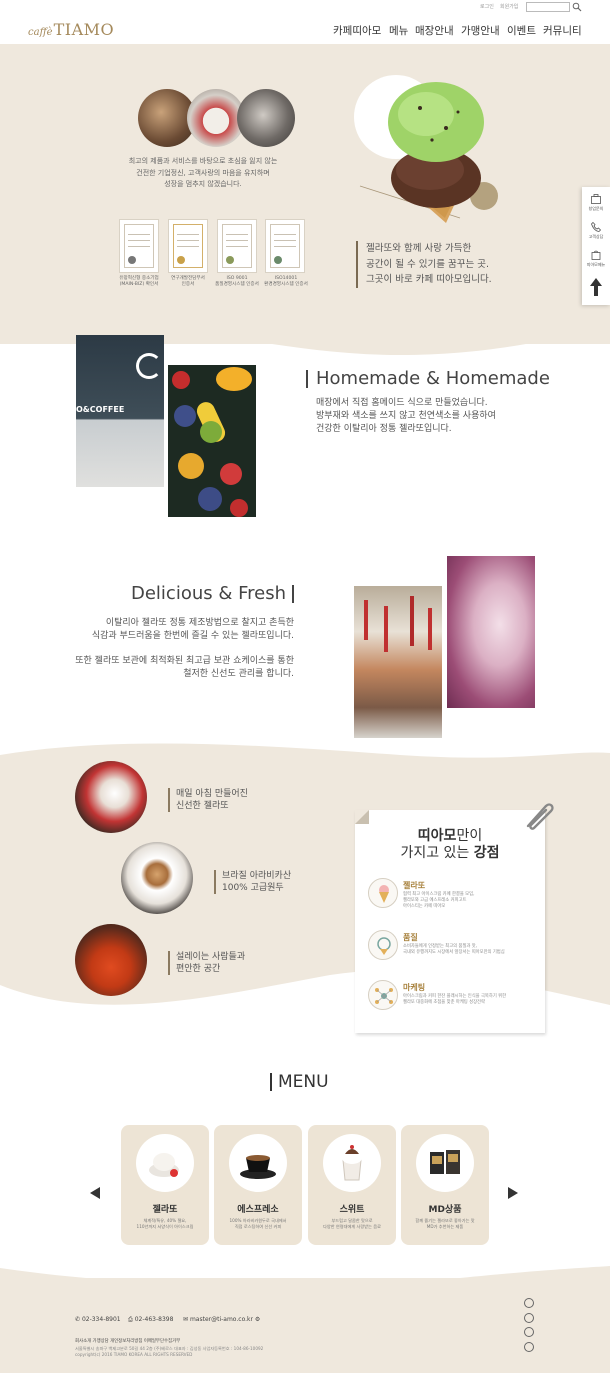 The image size is (610, 1373). Describe the element at coordinates (480, 30) in the screenshot. I see `nav-franchise: 가맹안내` at that location.